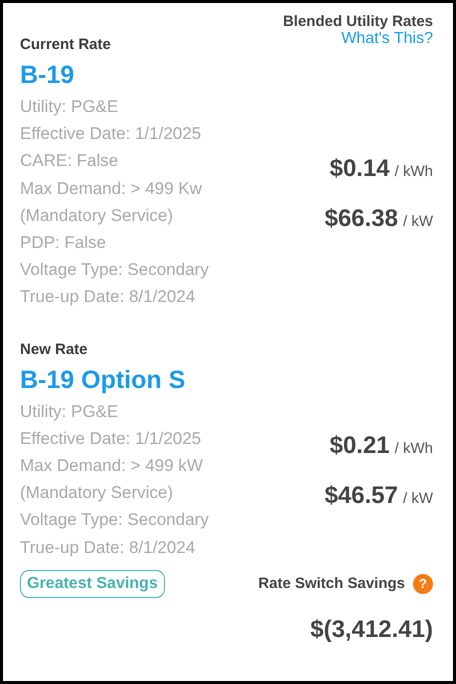 Image resolution: width=456 pixels, height=684 pixels. What do you see at coordinates (361, 496) in the screenshot?
I see `price-value: $46.57` at bounding box center [361, 496].